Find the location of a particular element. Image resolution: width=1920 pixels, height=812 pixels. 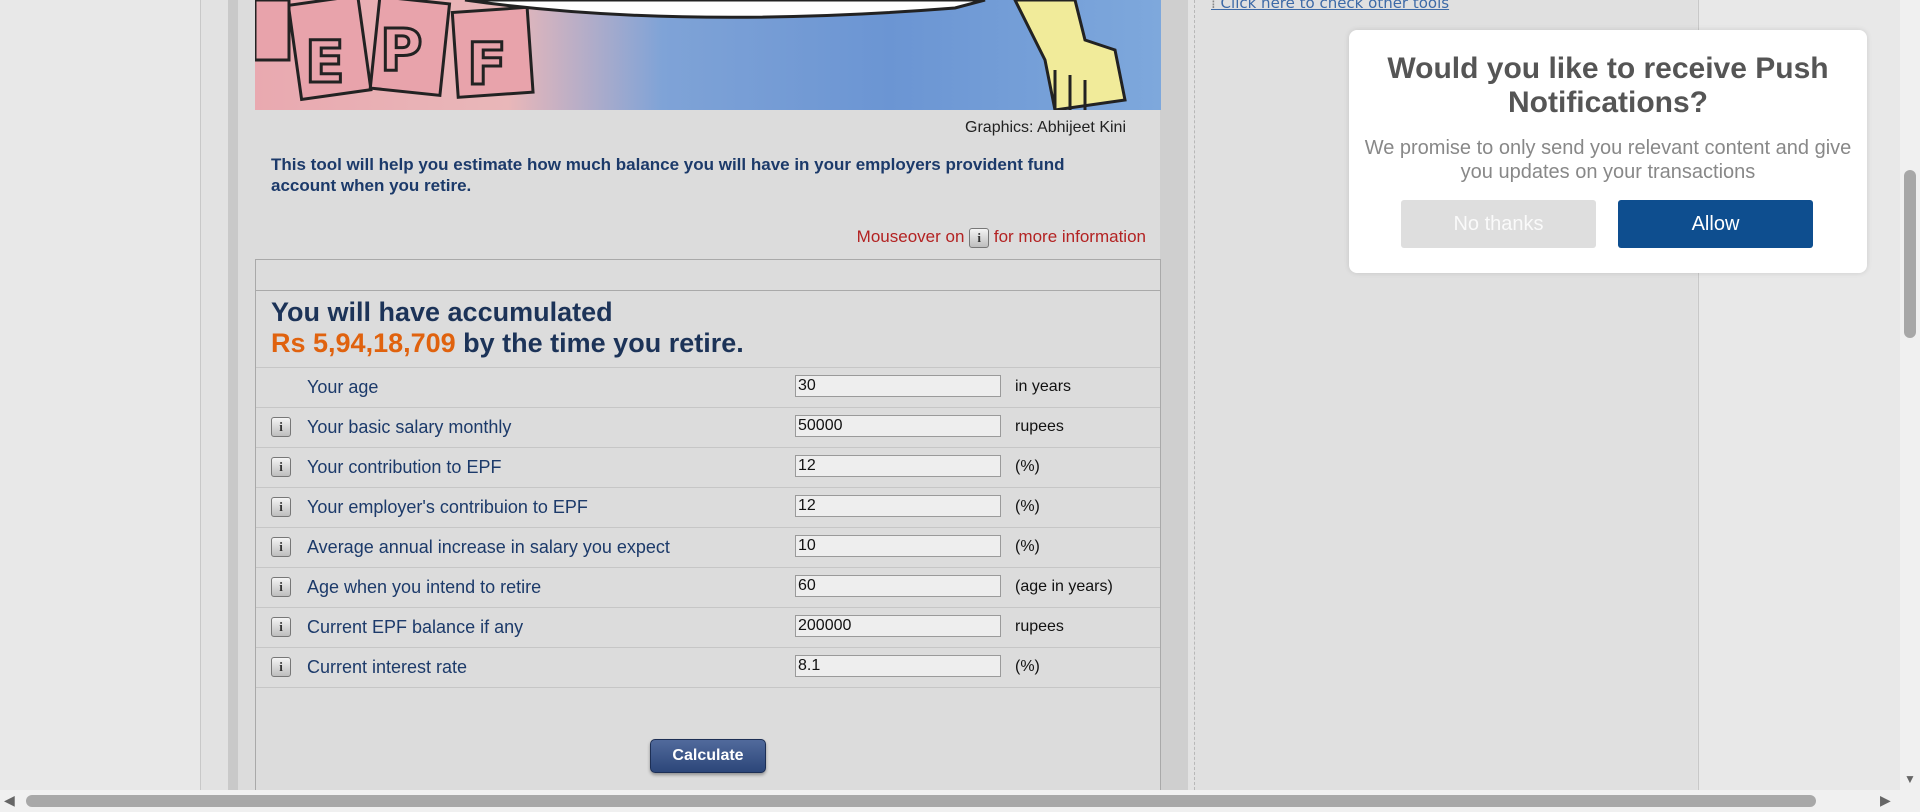

mouseover-hint: Mouseover on i for more information is located at coordinates (700, 237).